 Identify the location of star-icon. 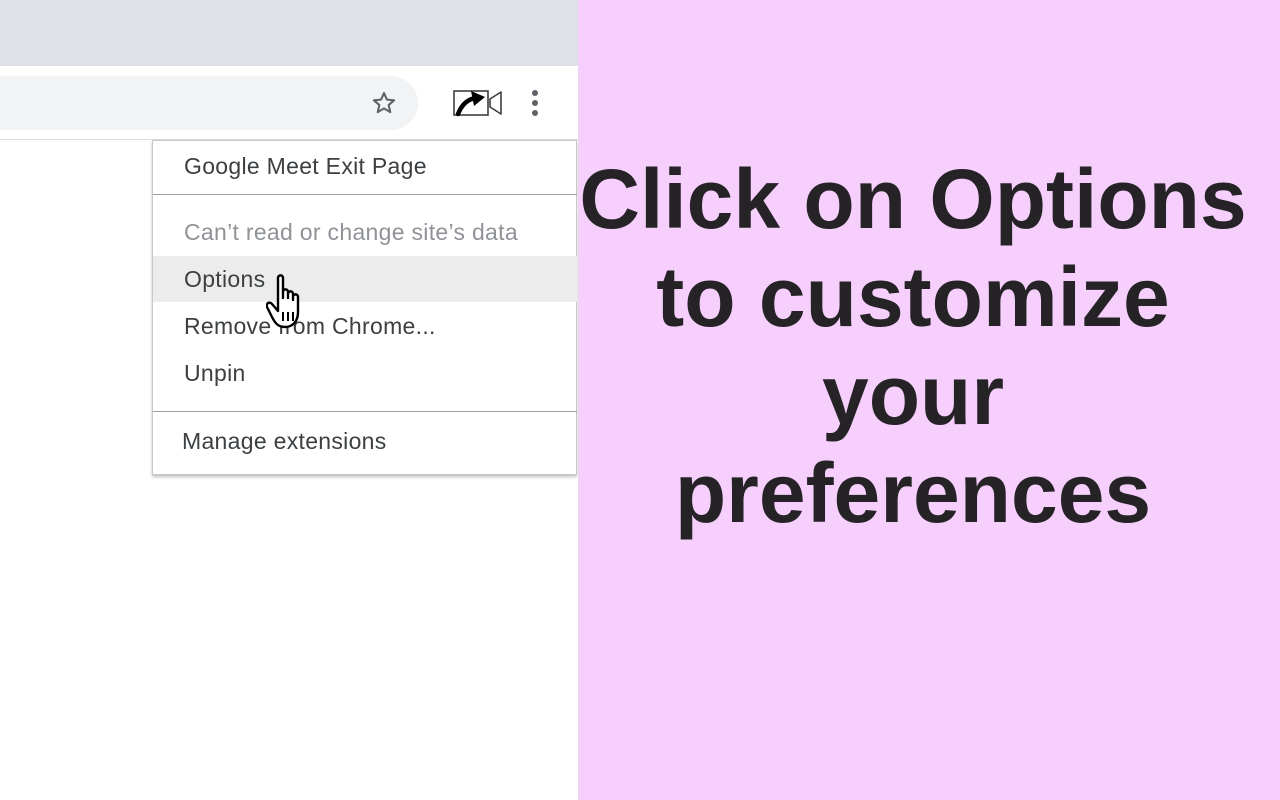
(384, 103).